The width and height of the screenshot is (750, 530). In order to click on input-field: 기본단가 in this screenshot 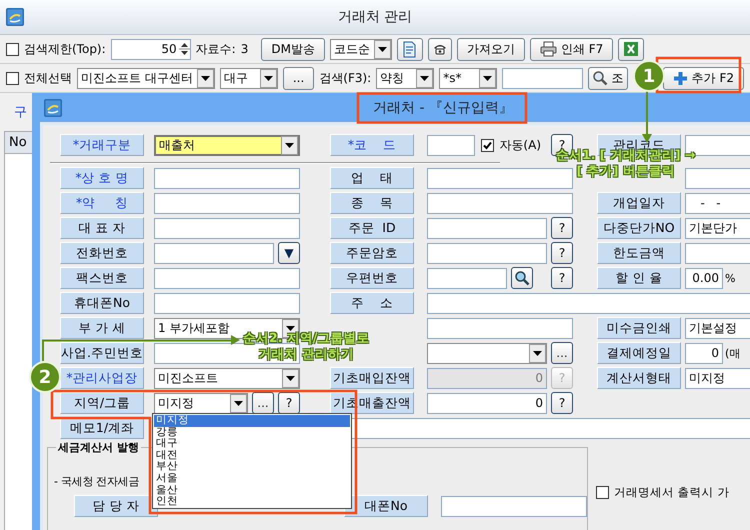, I will do `click(717, 228)`.